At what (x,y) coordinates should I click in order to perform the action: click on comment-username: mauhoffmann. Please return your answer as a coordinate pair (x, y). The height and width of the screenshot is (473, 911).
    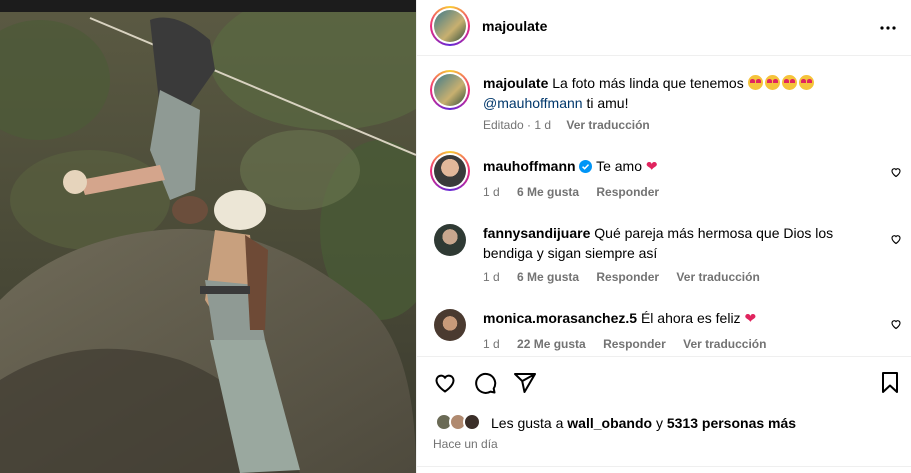
    Looking at the image, I should click on (529, 166).